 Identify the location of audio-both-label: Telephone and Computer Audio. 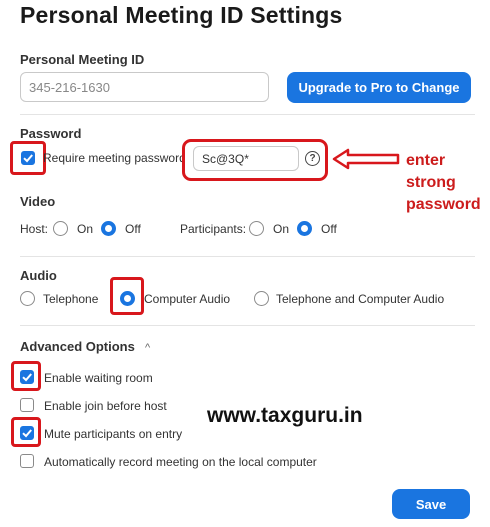
(360, 299).